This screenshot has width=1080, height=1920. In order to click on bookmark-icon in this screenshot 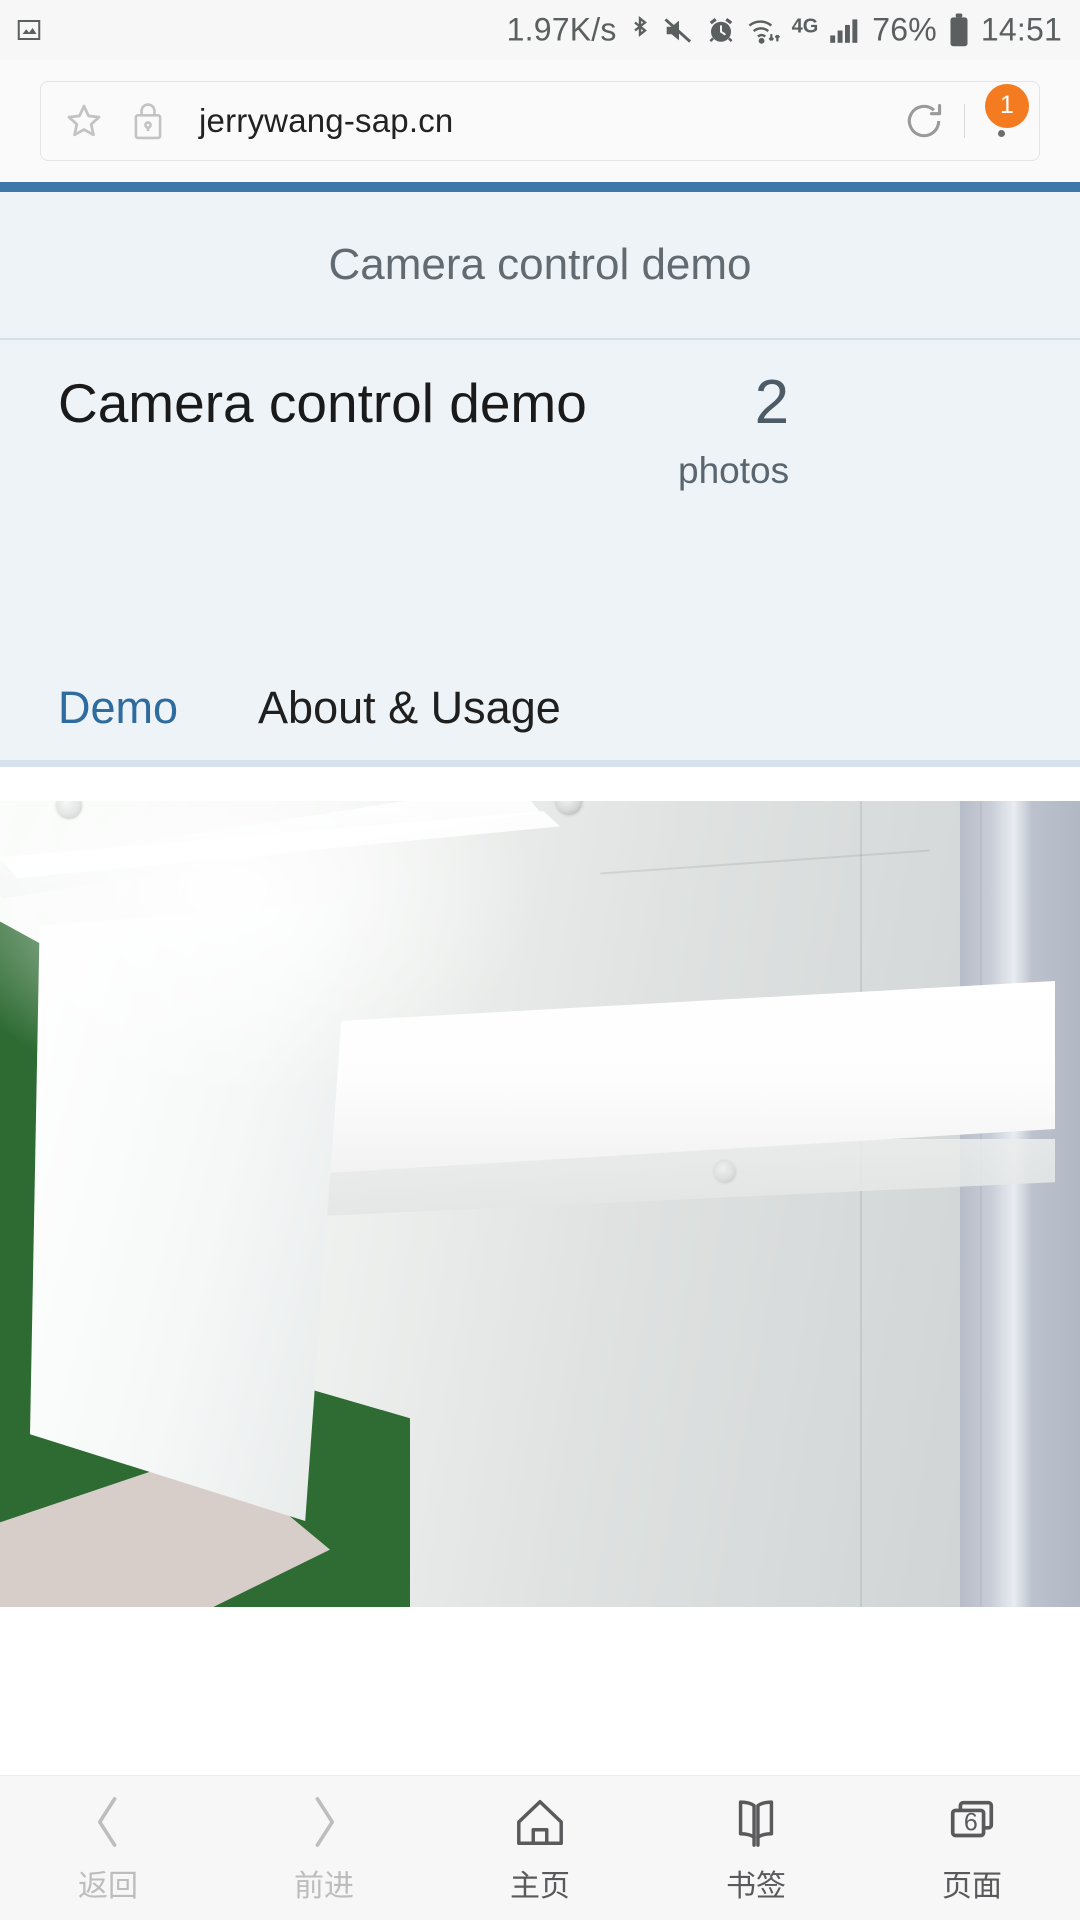, I will do `click(756, 1822)`.